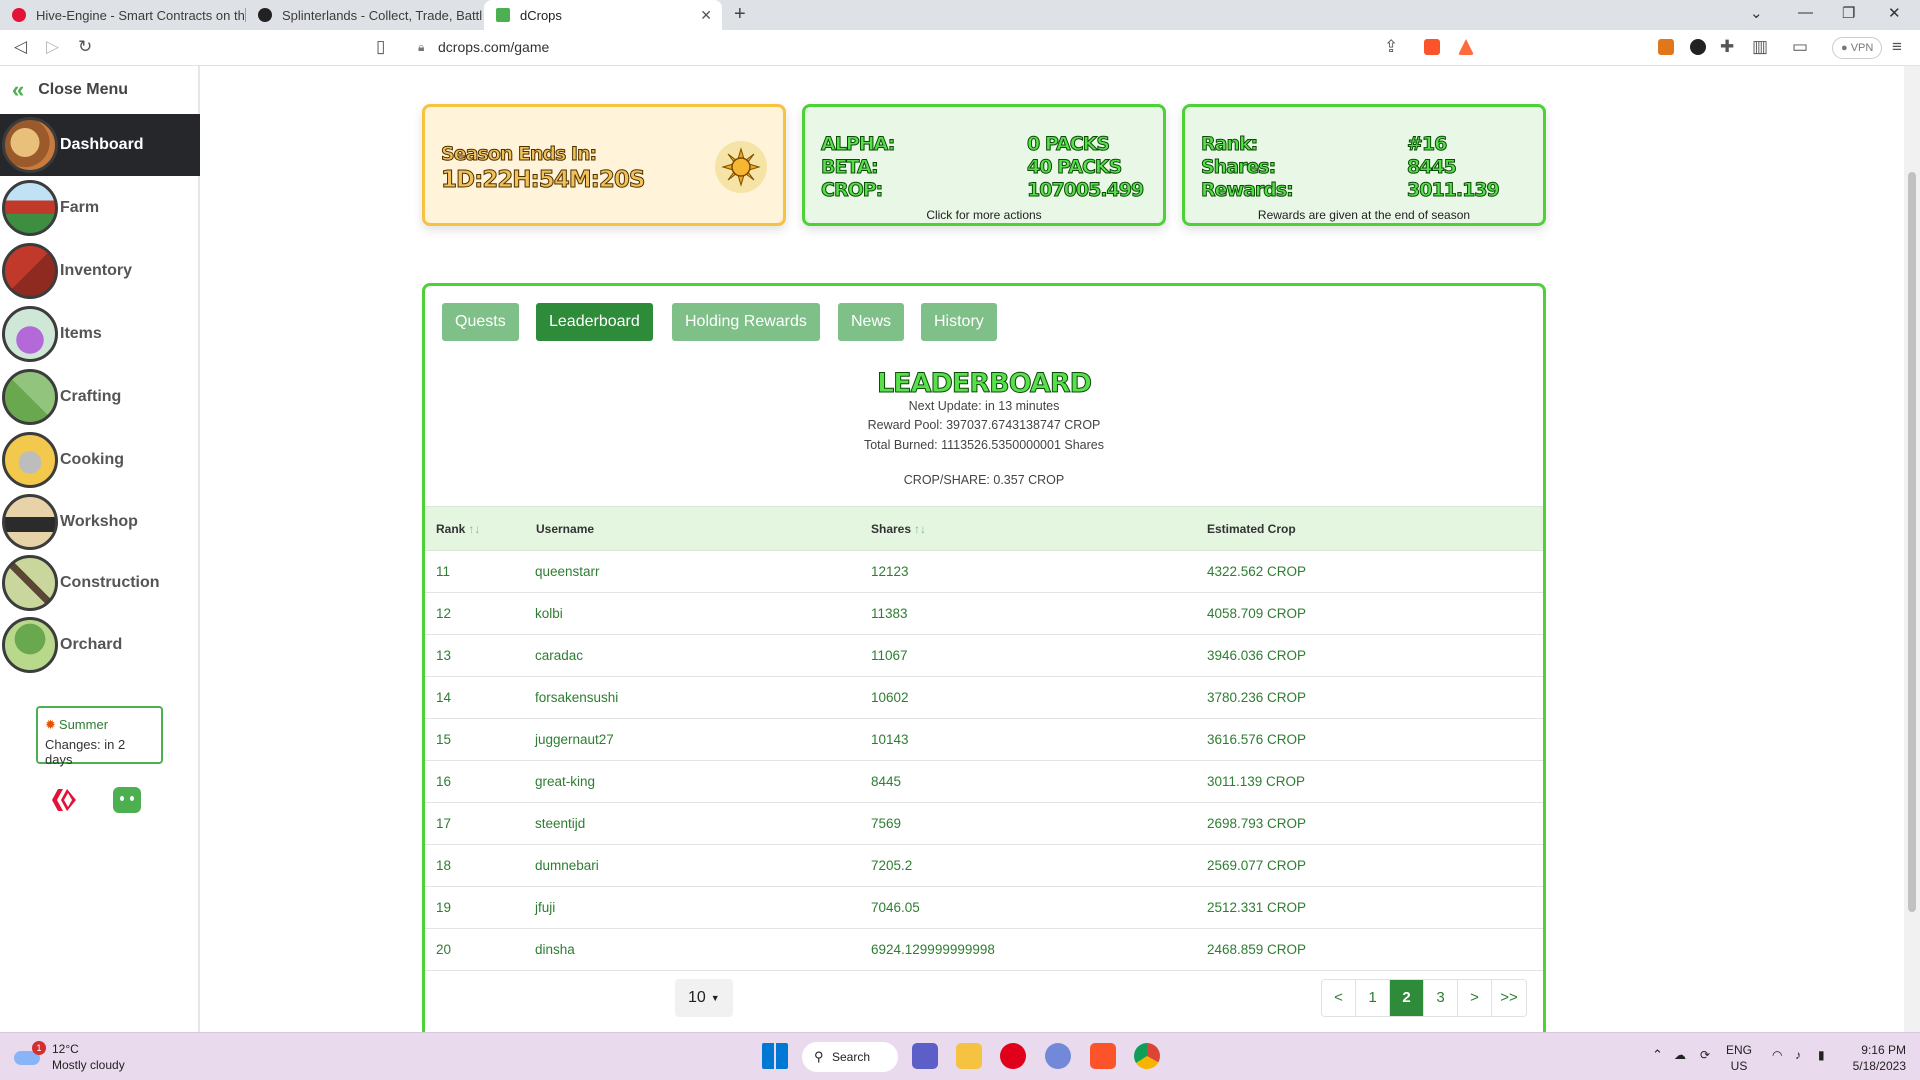 This screenshot has height=1080, width=1920. Describe the element at coordinates (984, 215) in the screenshot. I see `packs-caption: Click for more actions` at that location.